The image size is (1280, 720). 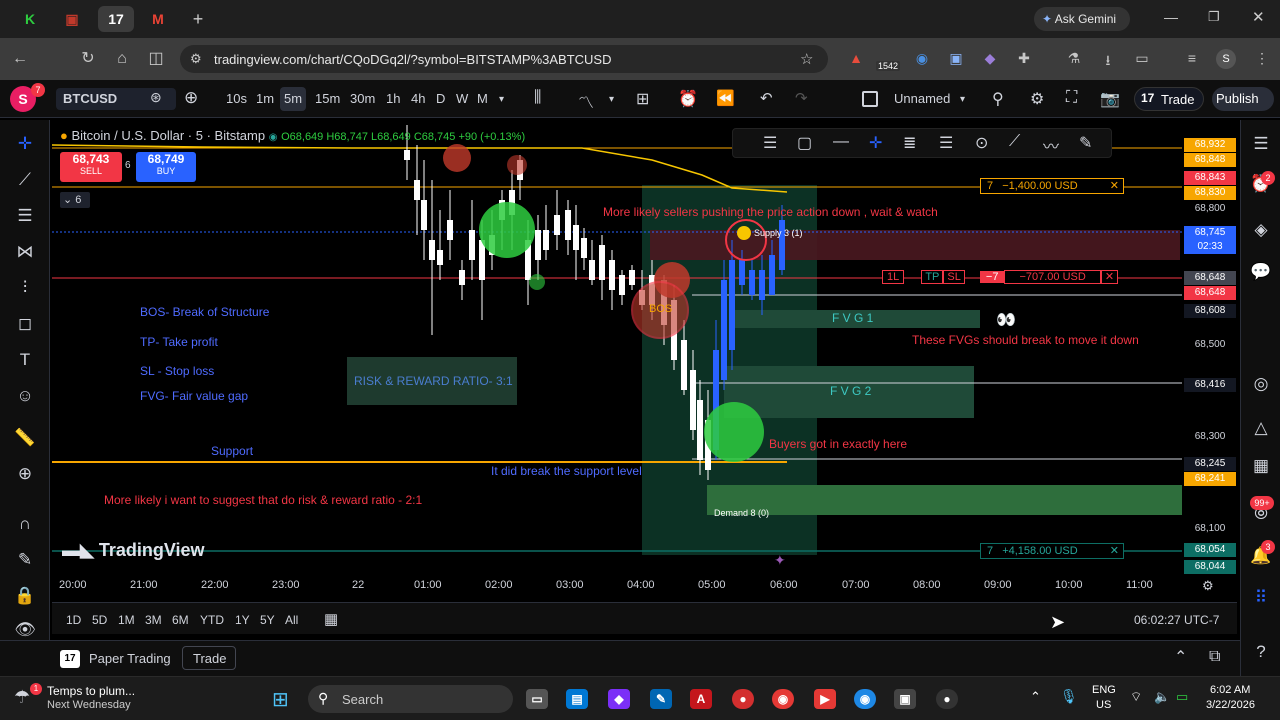 I want to click on layout-name: Unnamed, so click(x=922, y=98).